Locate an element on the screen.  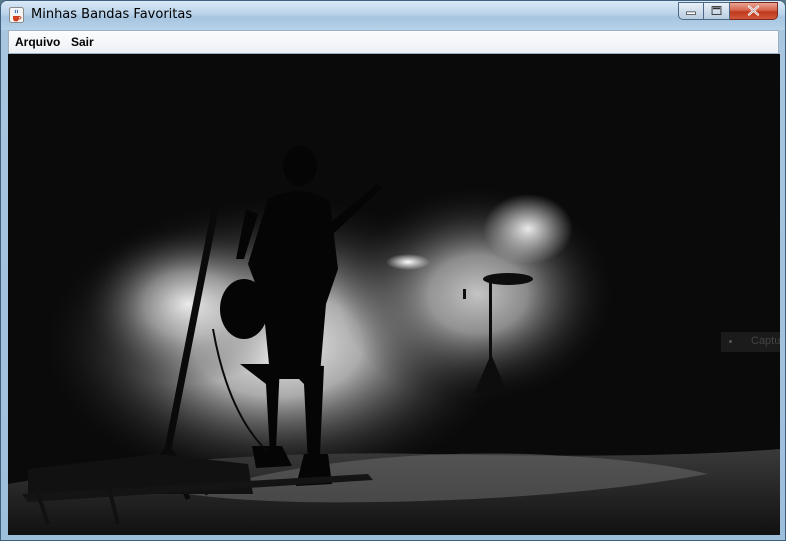
menu-arquivo: Arquivo is located at coordinates (37, 42).